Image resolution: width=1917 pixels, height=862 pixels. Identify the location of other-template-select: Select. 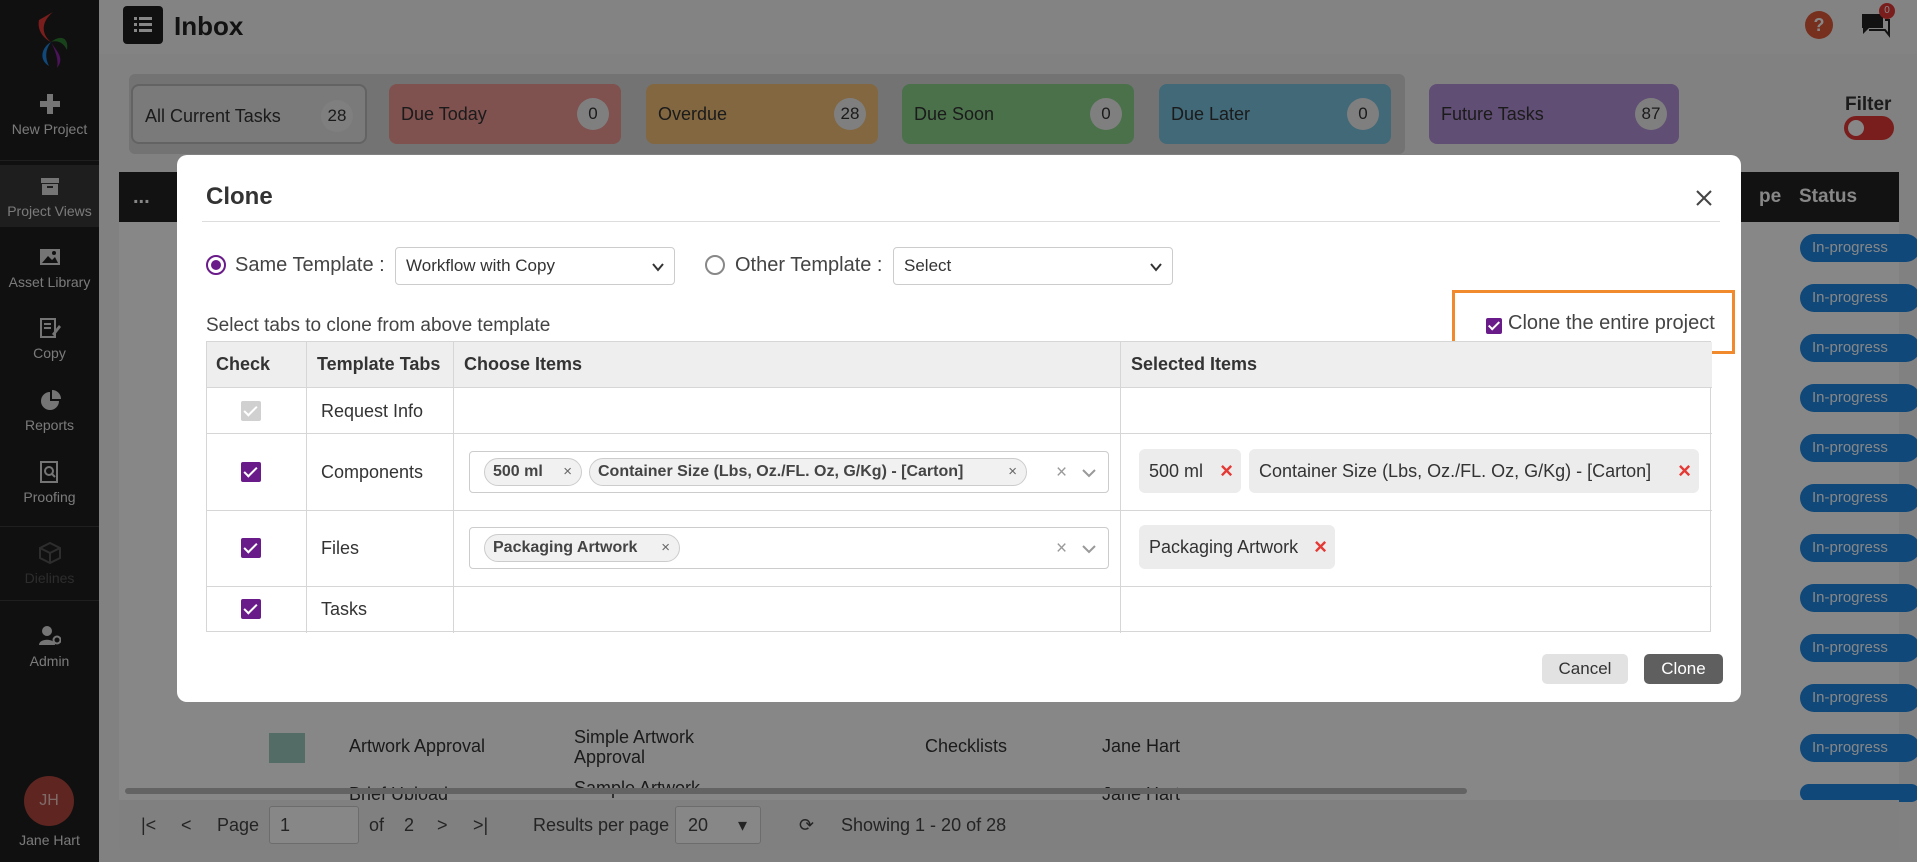
(1033, 266).